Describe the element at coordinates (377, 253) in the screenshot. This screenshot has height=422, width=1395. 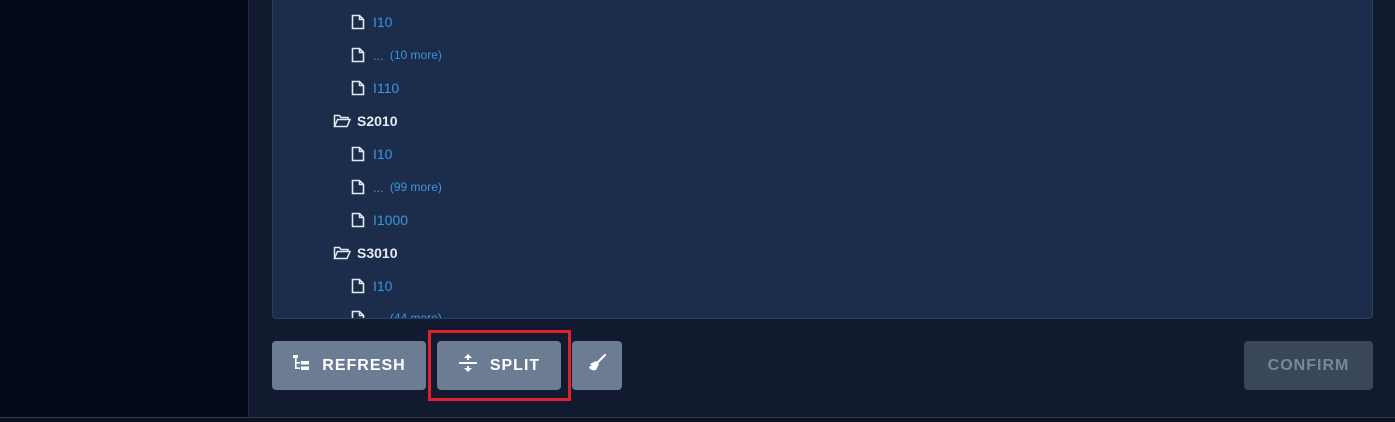
I see `tree-folder-label: S3010` at that location.